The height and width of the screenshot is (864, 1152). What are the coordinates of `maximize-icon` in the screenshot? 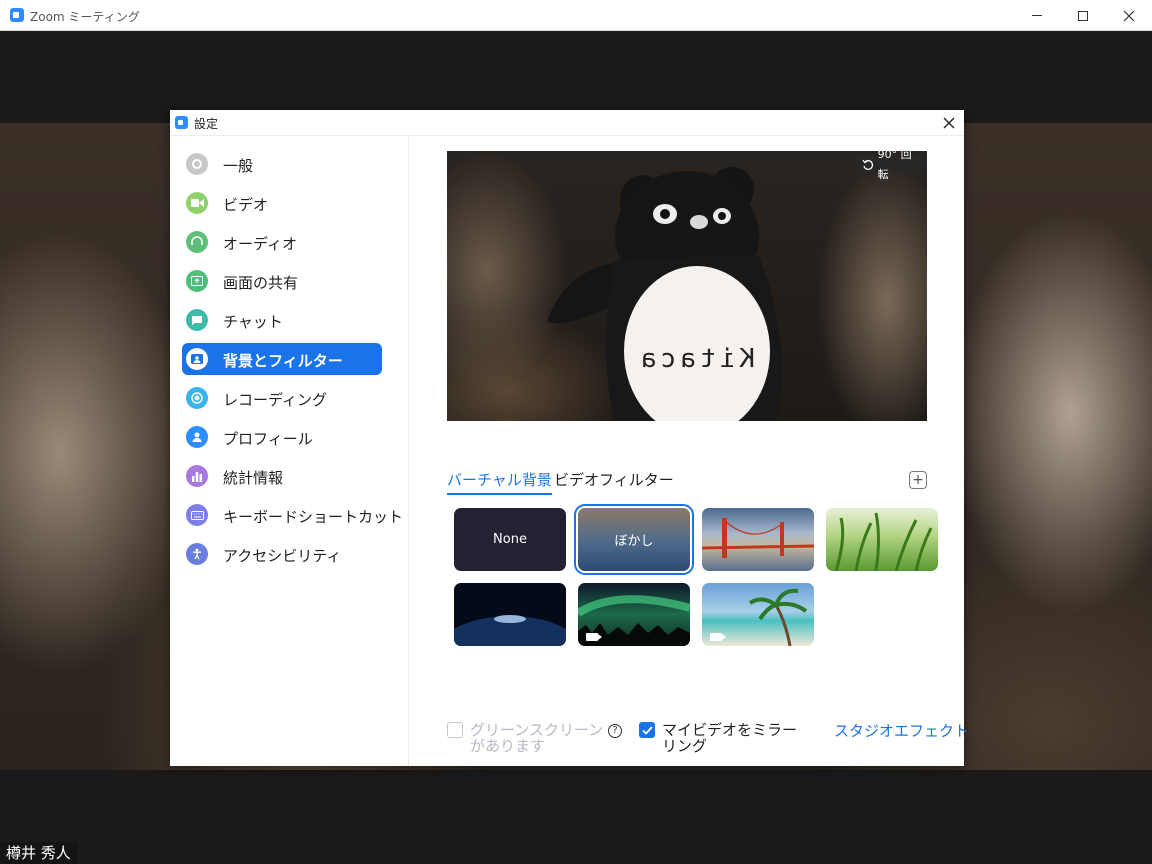 It's located at (1083, 15).